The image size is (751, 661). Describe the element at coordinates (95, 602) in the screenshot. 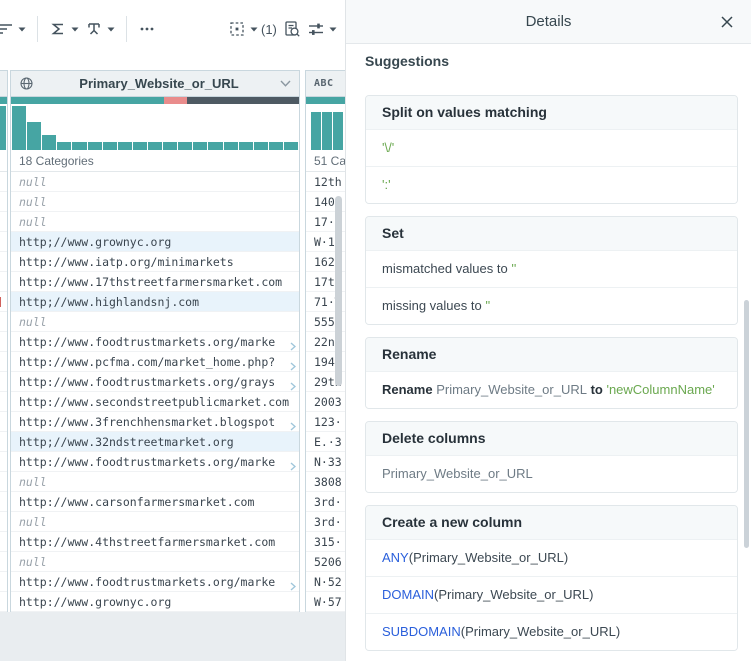

I see `cell-value: http://www.grownyc.org` at that location.